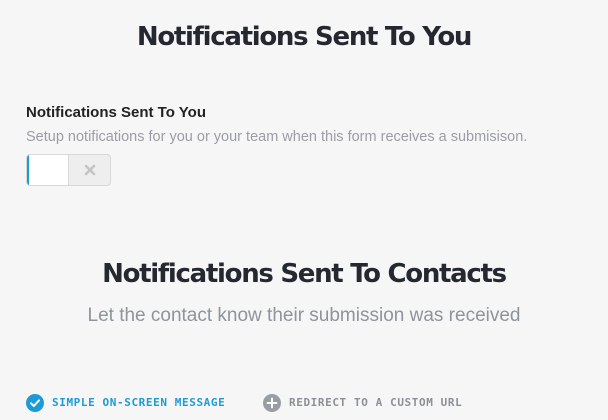 The width and height of the screenshot is (608, 420). I want to click on simple-message-label: SIMPLE ON-SCREEN MESSAGE, so click(139, 402).